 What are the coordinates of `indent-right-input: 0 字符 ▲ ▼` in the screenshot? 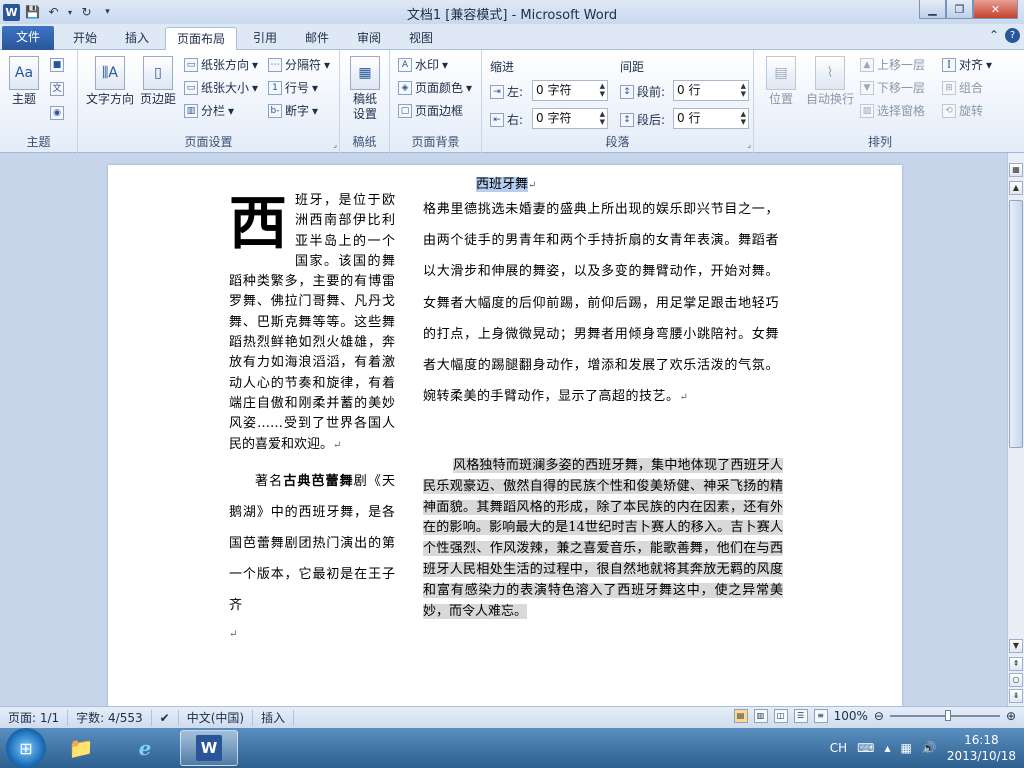 It's located at (570, 118).